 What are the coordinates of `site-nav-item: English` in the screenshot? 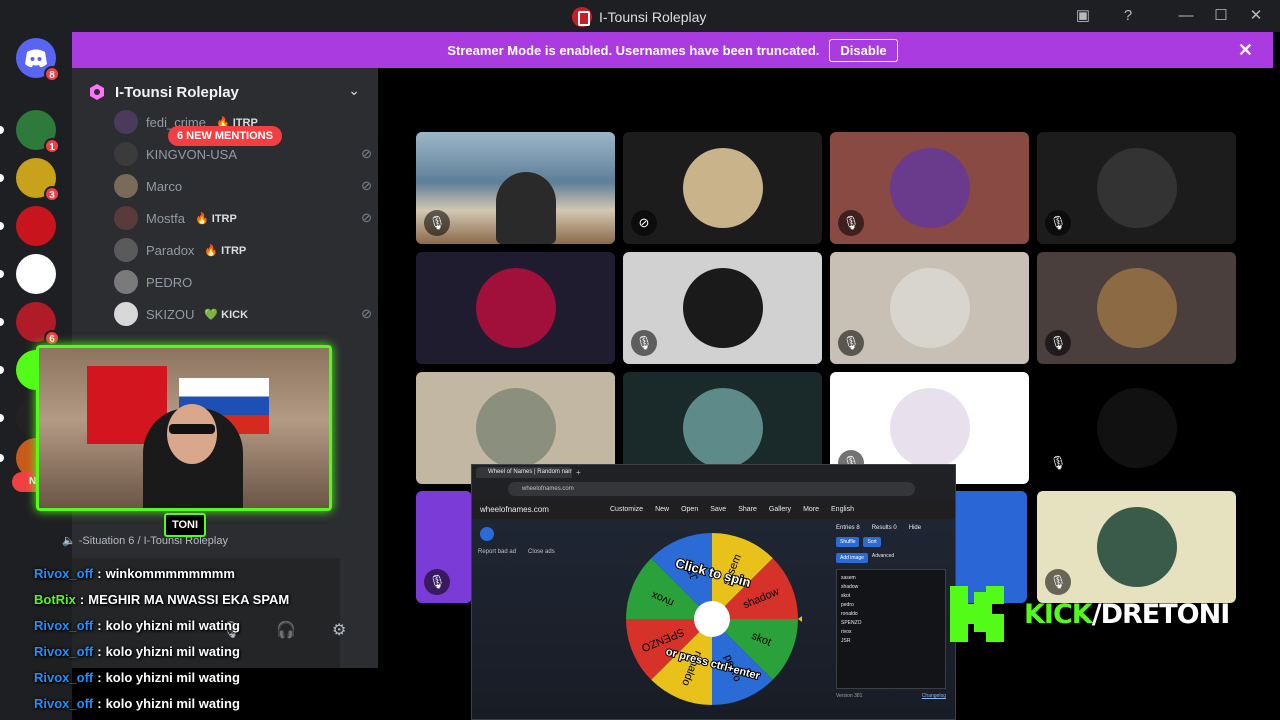 It's located at (842, 509).